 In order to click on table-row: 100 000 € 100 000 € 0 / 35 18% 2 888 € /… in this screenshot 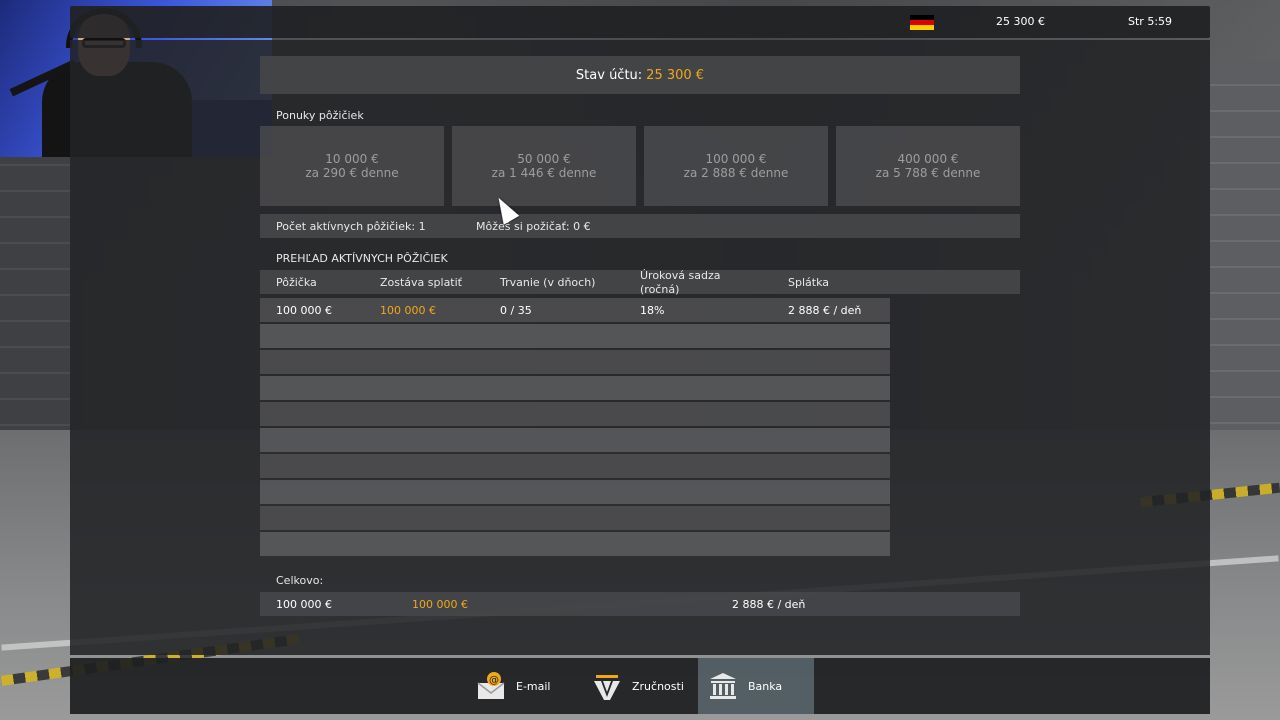, I will do `click(575, 310)`.